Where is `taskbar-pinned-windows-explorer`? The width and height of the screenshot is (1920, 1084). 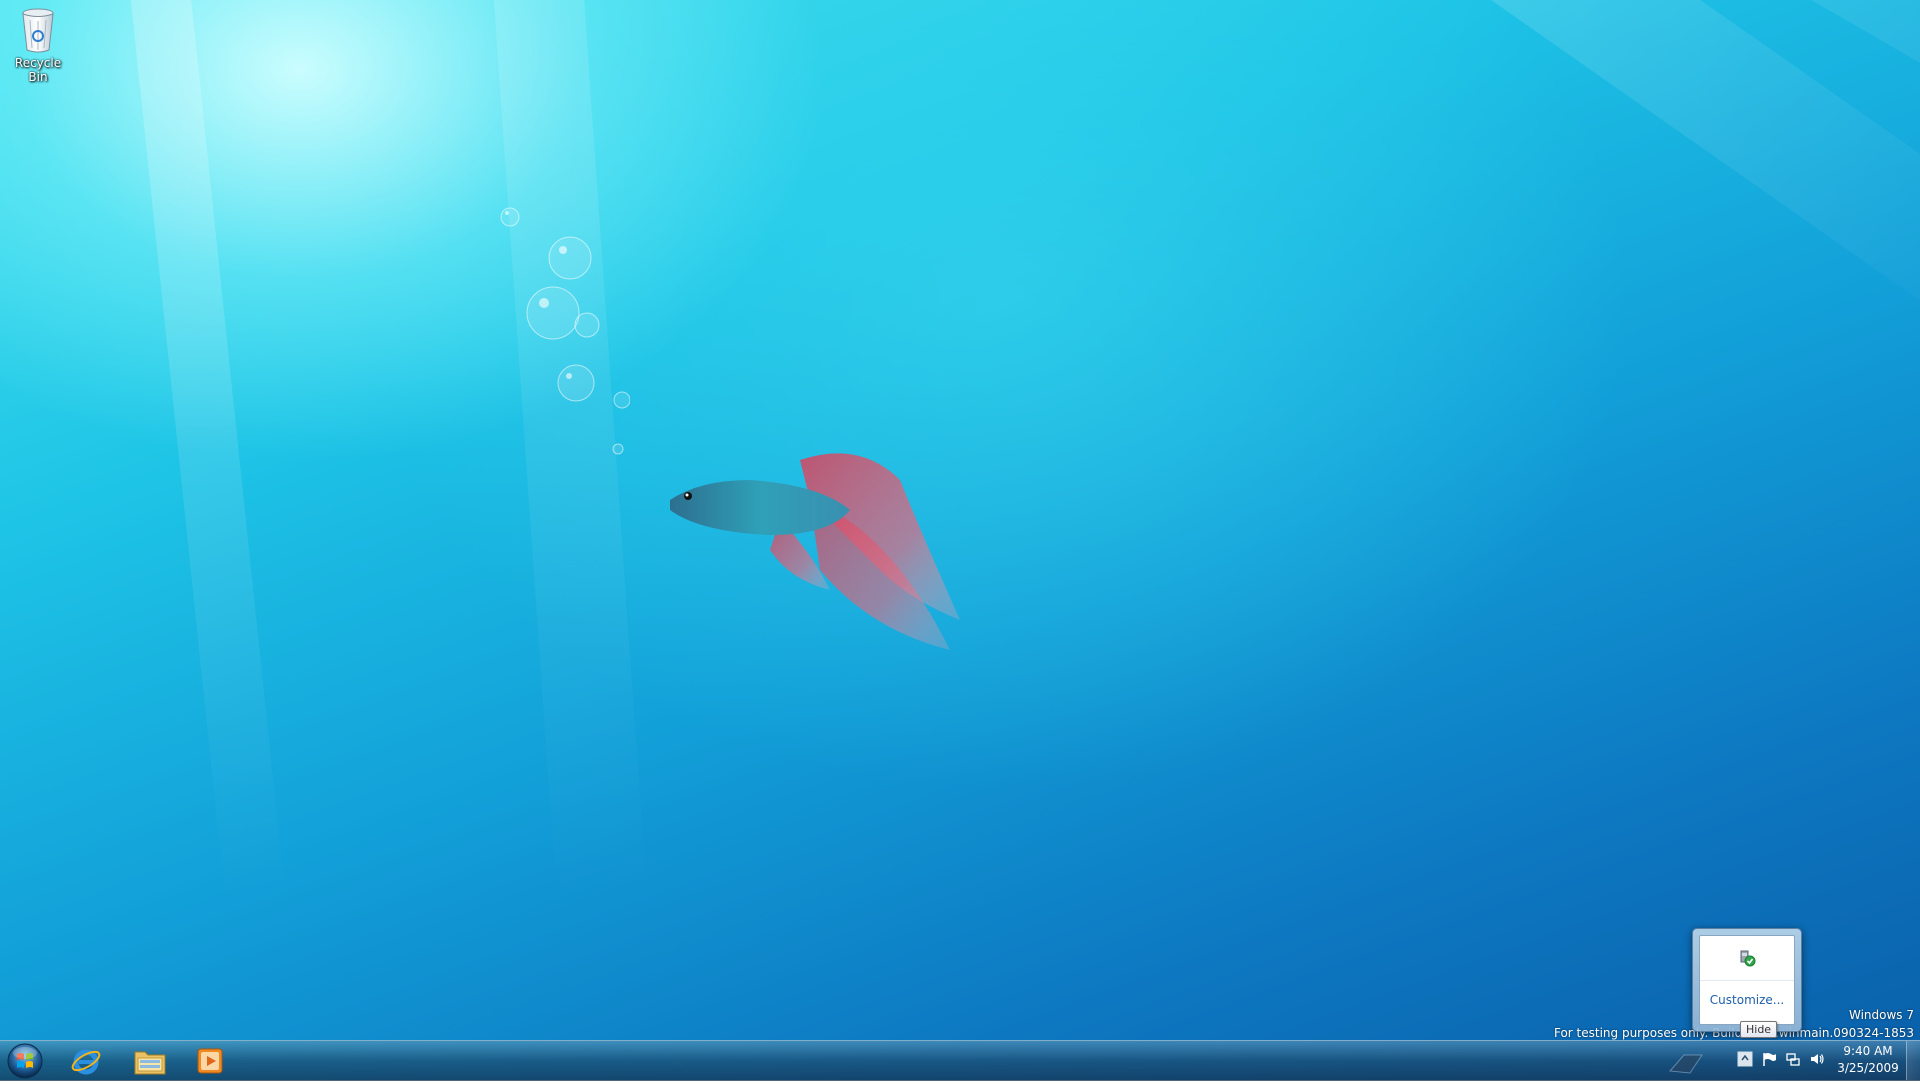 taskbar-pinned-windows-explorer is located at coordinates (150, 1061).